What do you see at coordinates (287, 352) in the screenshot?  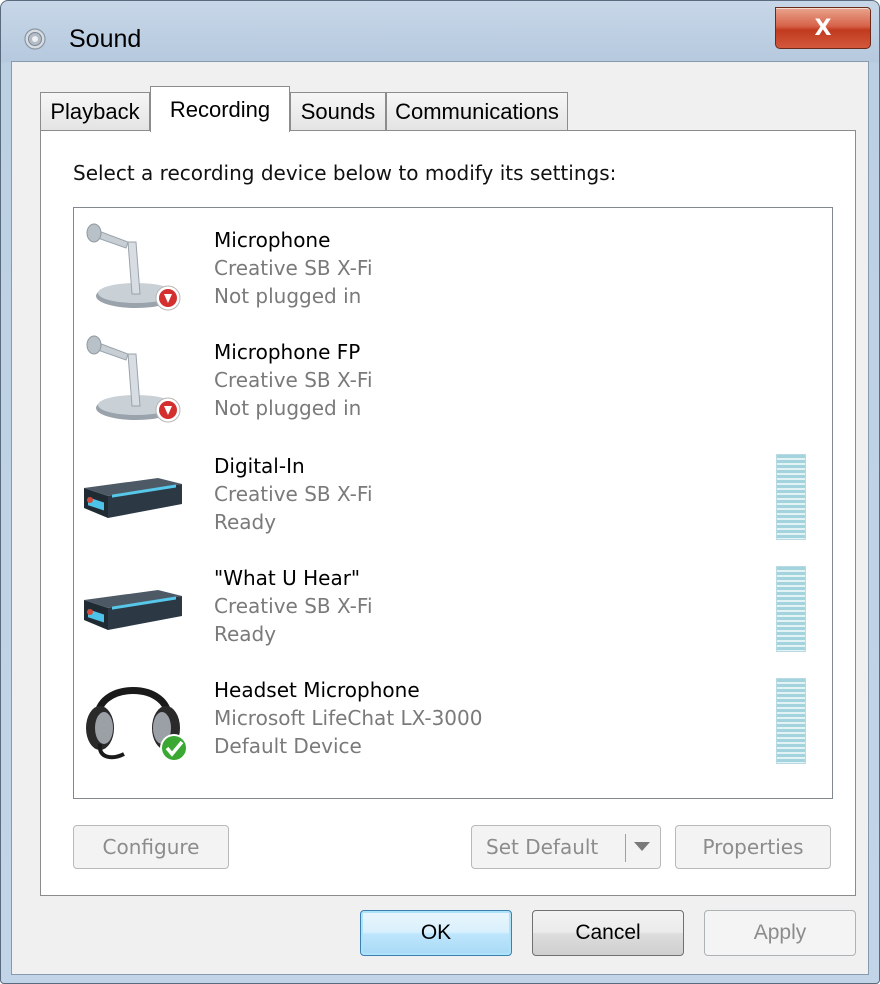 I see `device-name: Microphone FP` at bounding box center [287, 352].